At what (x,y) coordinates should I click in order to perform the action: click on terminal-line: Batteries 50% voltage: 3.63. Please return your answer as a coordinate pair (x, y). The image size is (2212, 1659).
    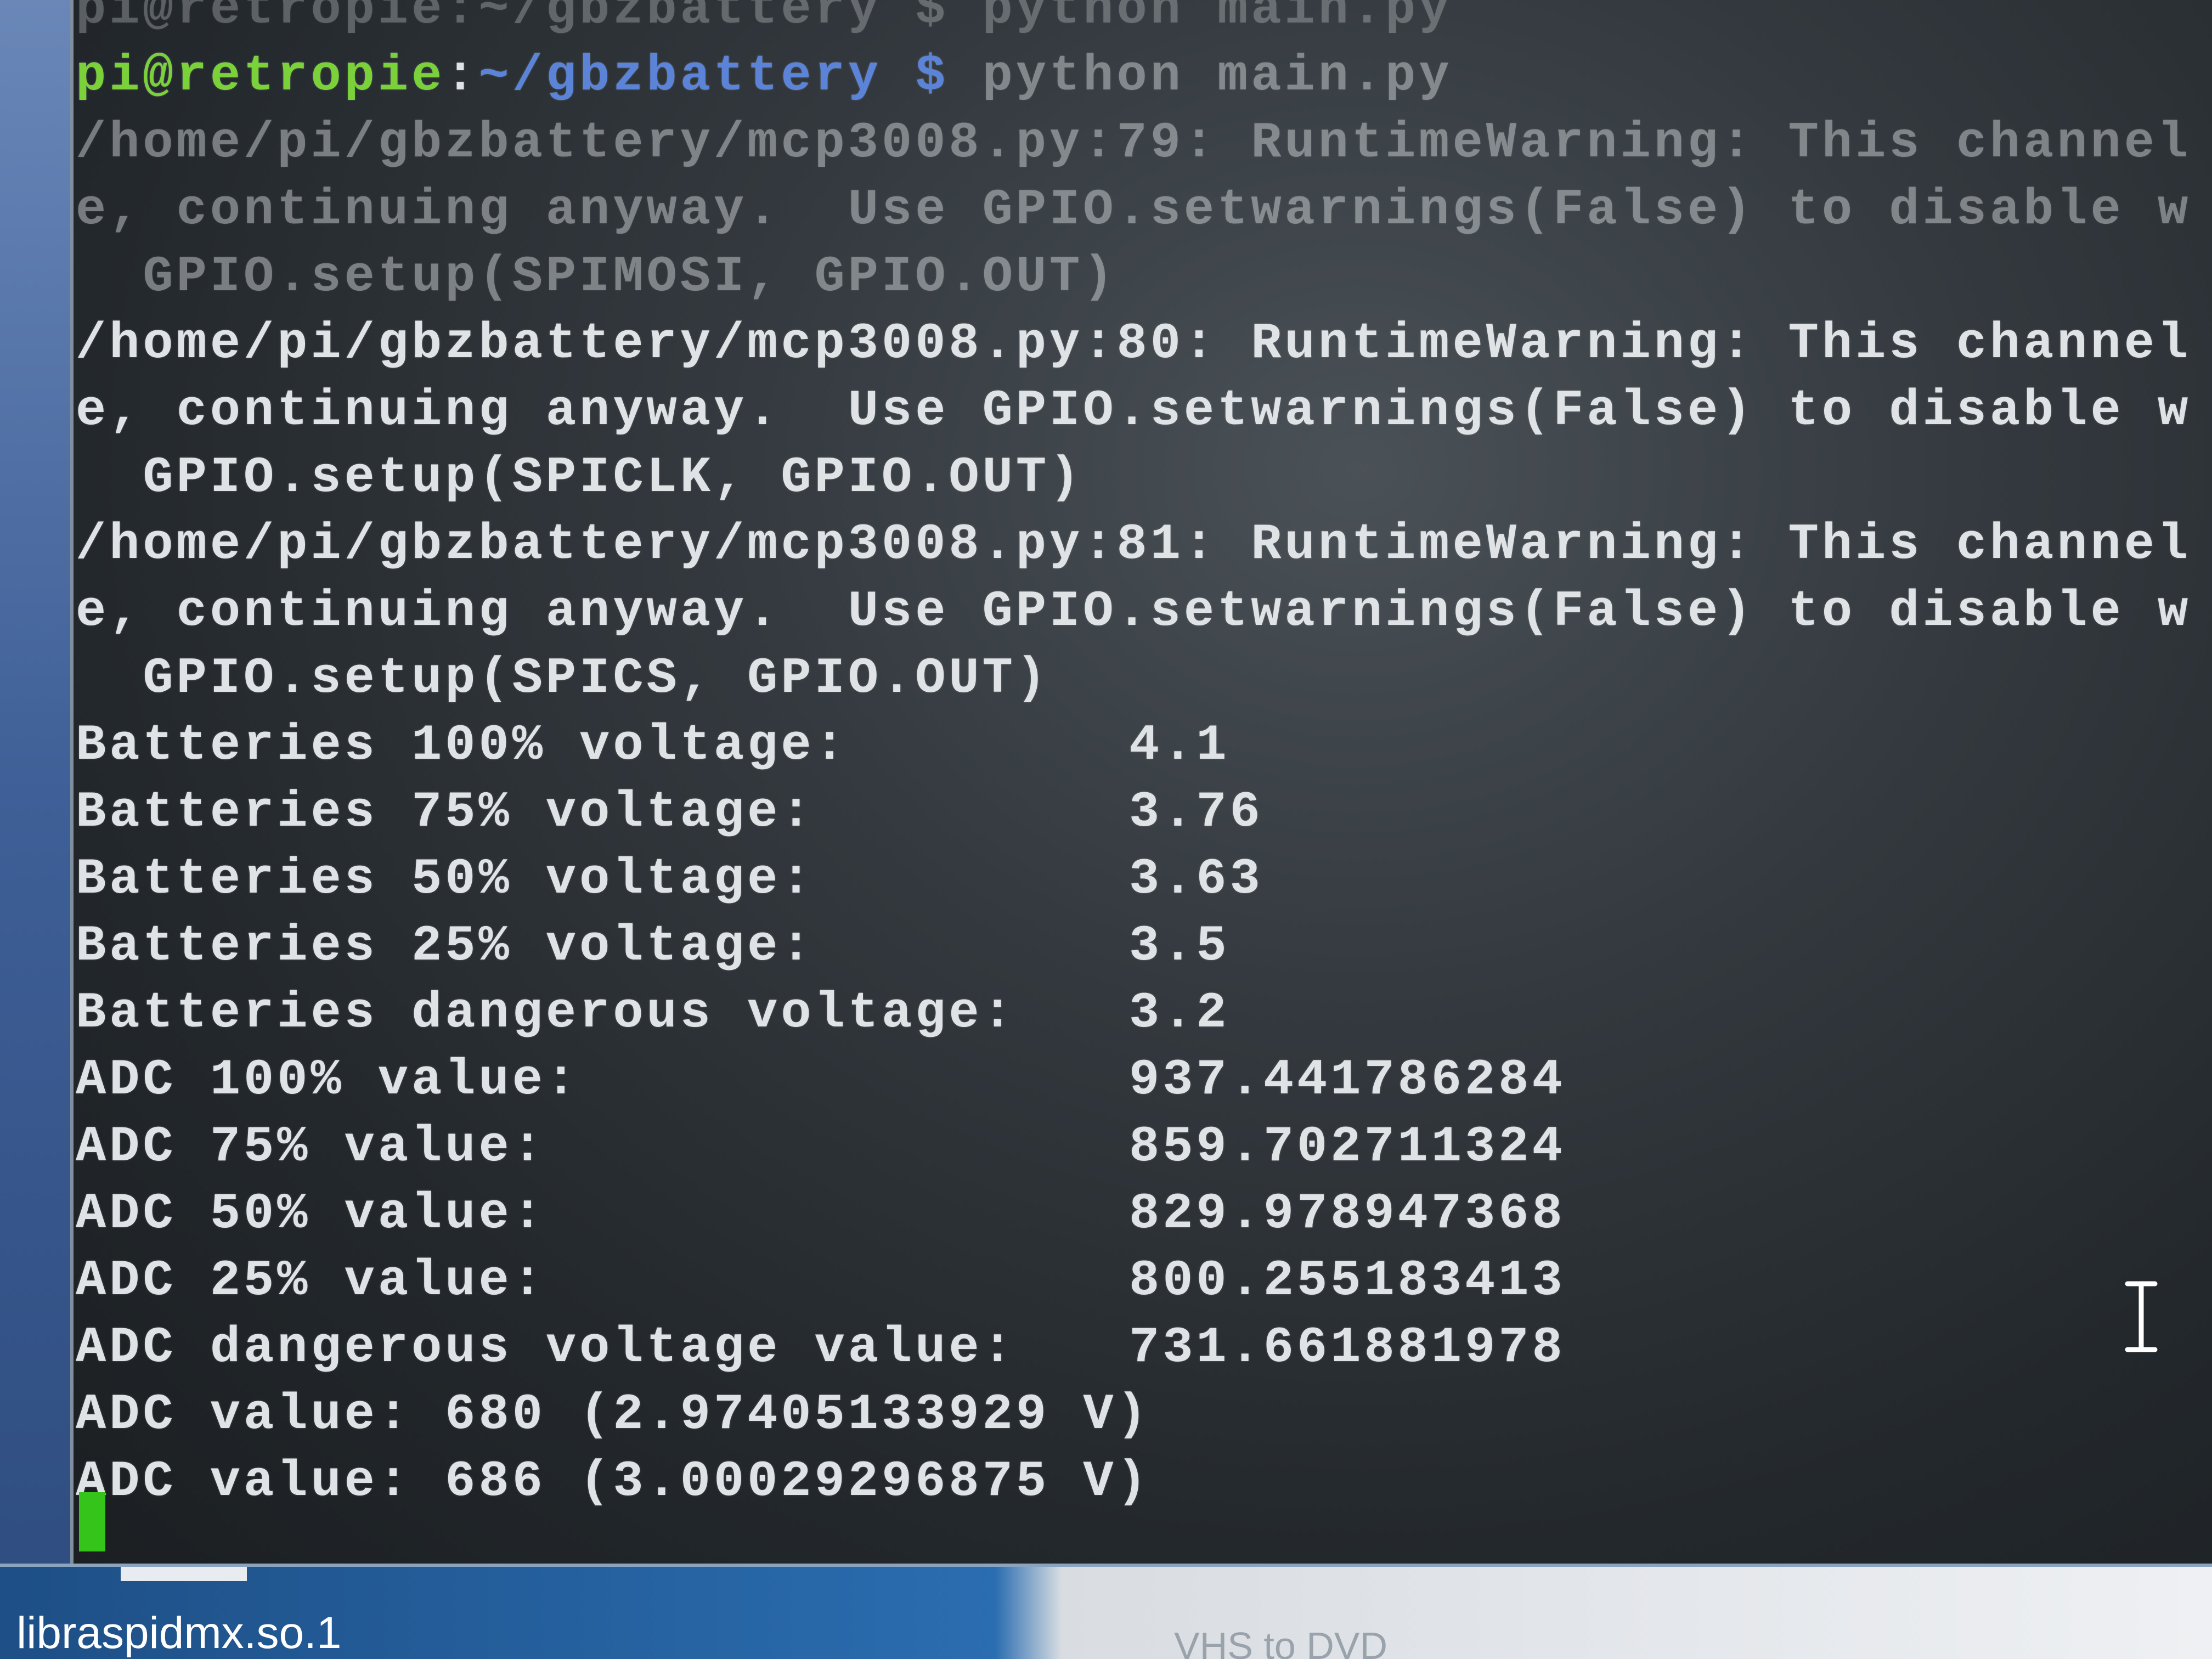
    Looking at the image, I should click on (1143, 880).